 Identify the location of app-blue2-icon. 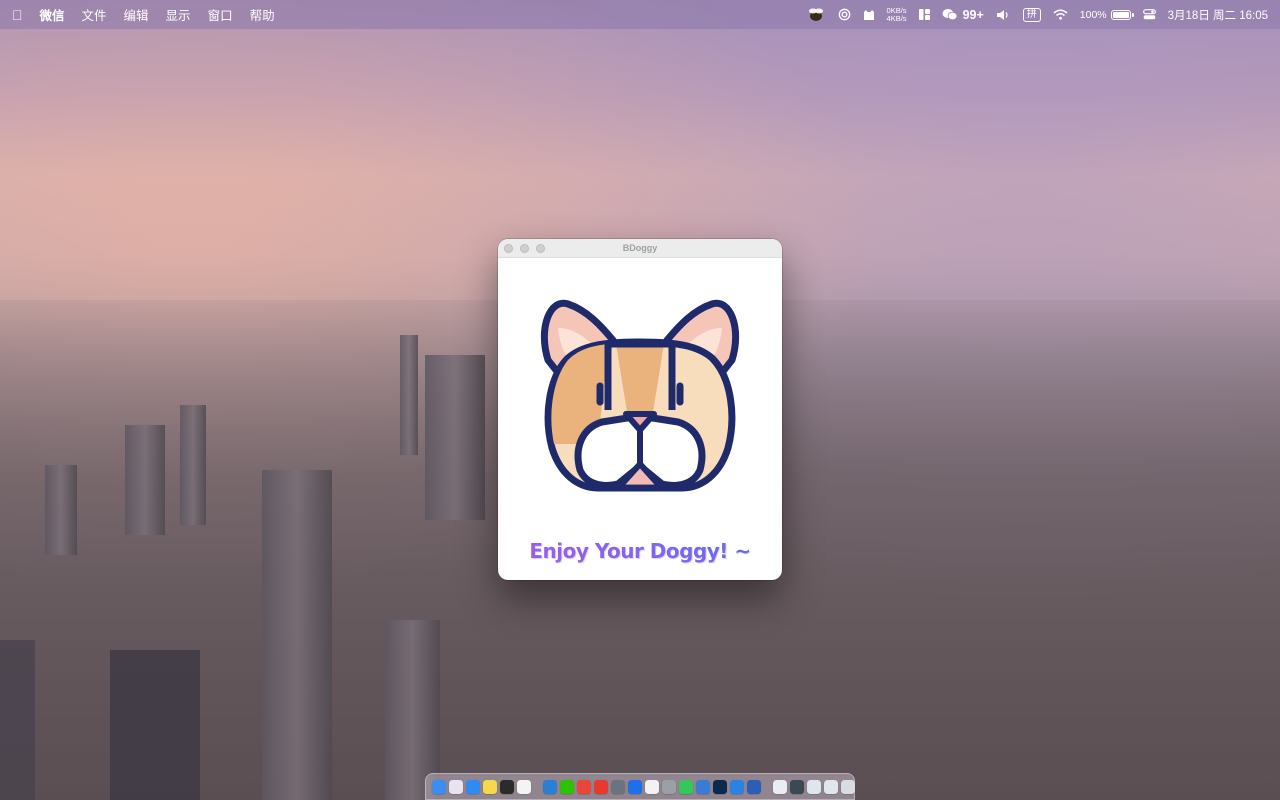
(737, 786).